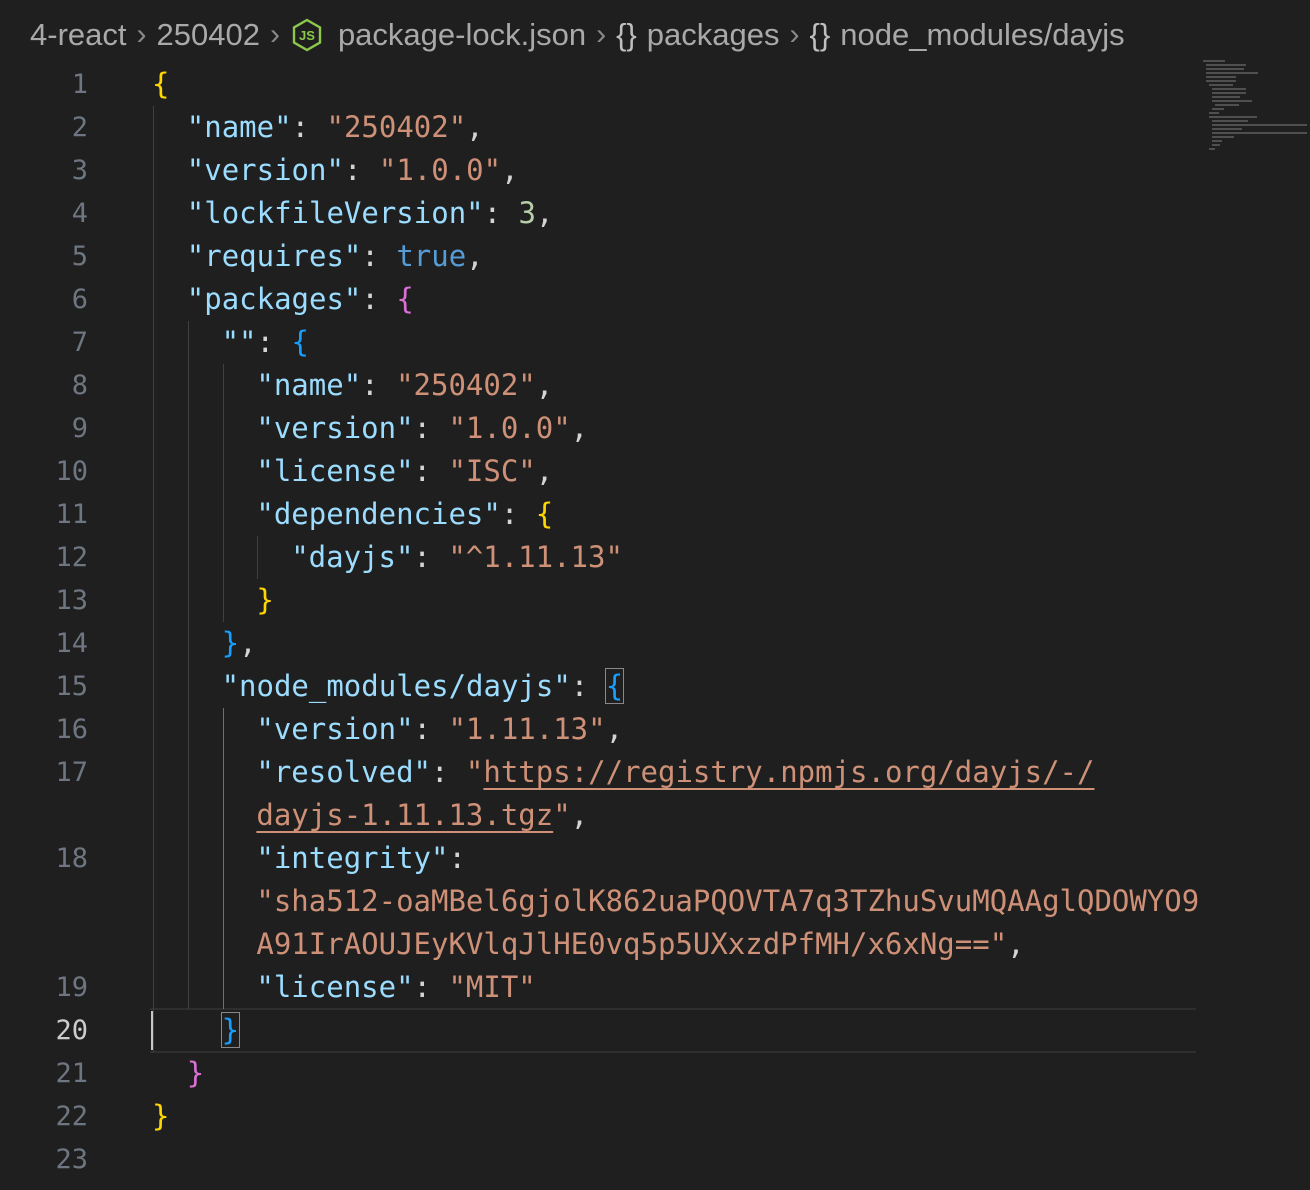 The image size is (1310, 1190). What do you see at coordinates (396, 686) in the screenshot?
I see `json-key: "node_modules/dayjs"` at bounding box center [396, 686].